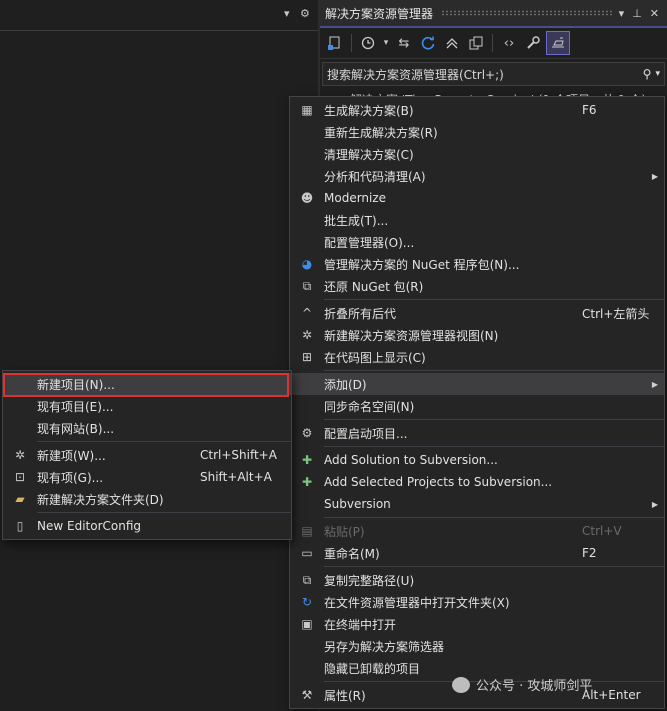 The image size is (667, 711). Describe the element at coordinates (527, 13) in the screenshot. I see `drag-grip` at that location.